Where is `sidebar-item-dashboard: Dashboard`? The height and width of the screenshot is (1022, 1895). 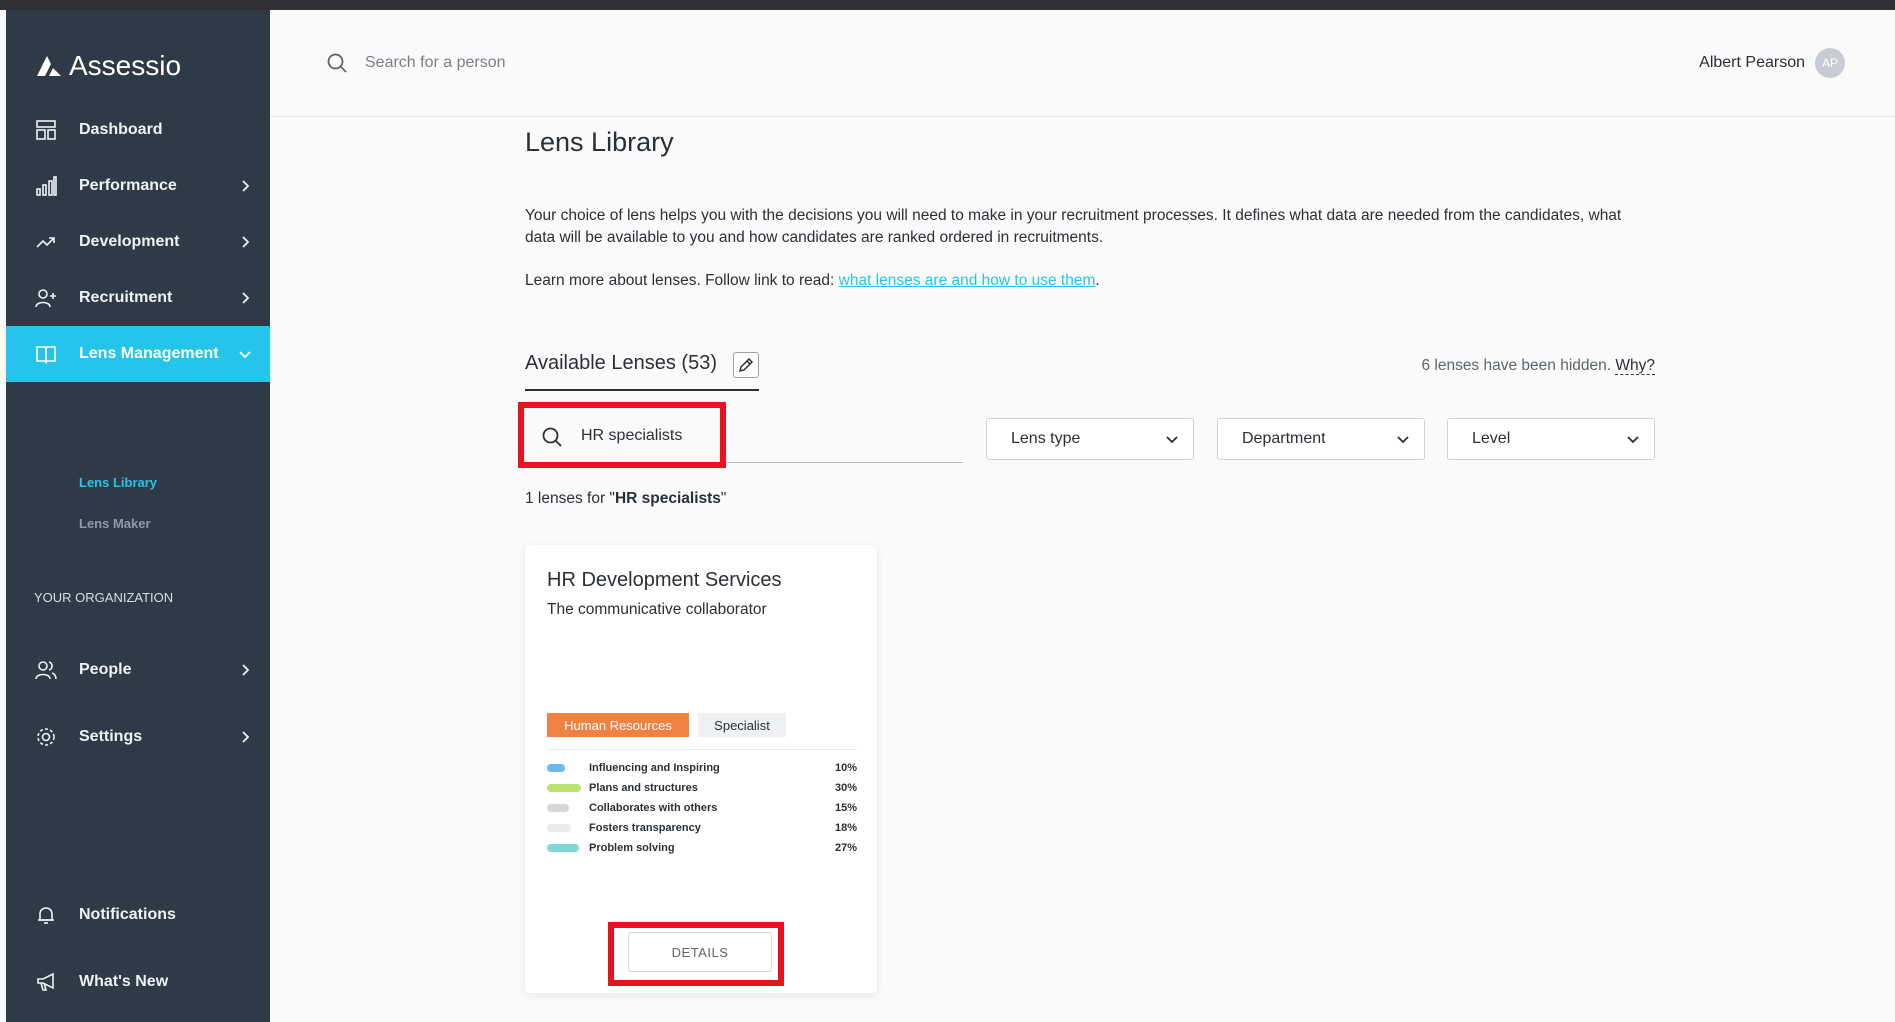 sidebar-item-dashboard: Dashboard is located at coordinates (138, 130).